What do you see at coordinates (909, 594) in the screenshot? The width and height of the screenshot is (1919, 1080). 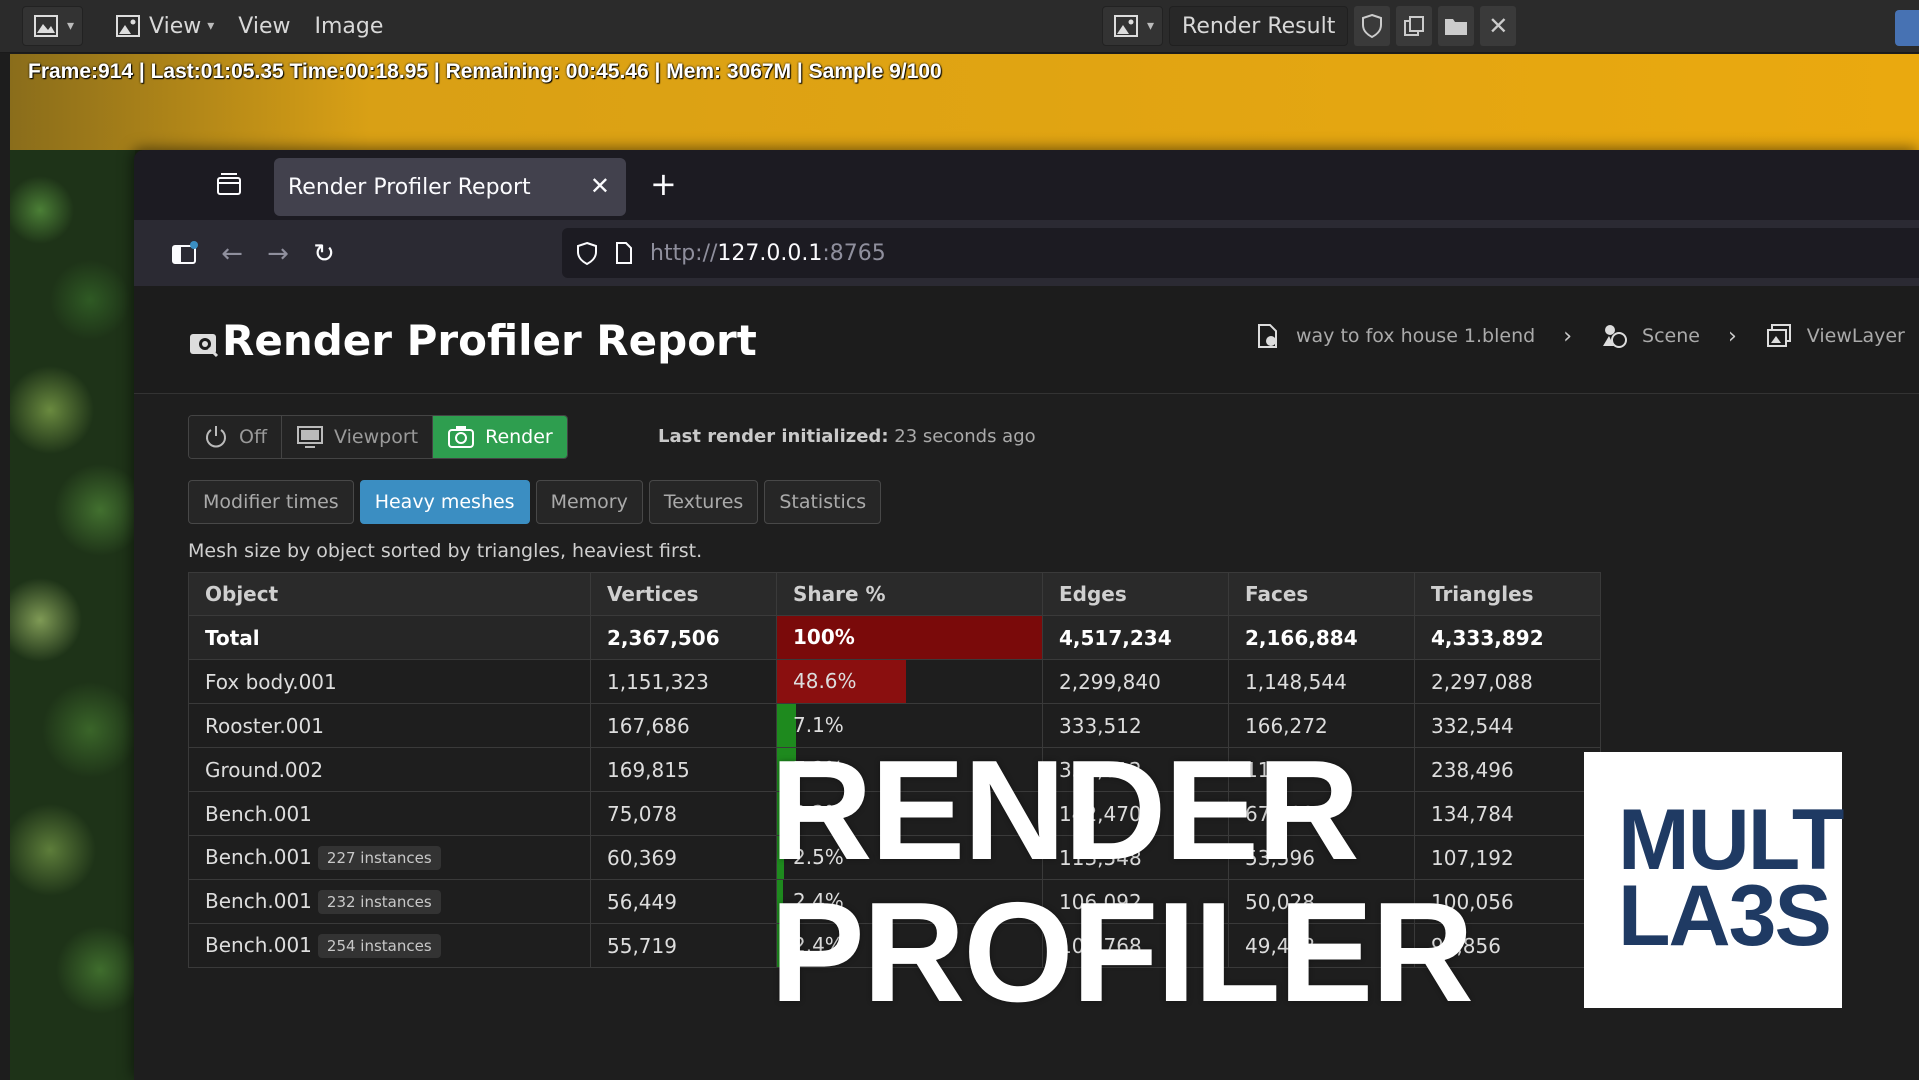 I see `column-header-share: Share %` at bounding box center [909, 594].